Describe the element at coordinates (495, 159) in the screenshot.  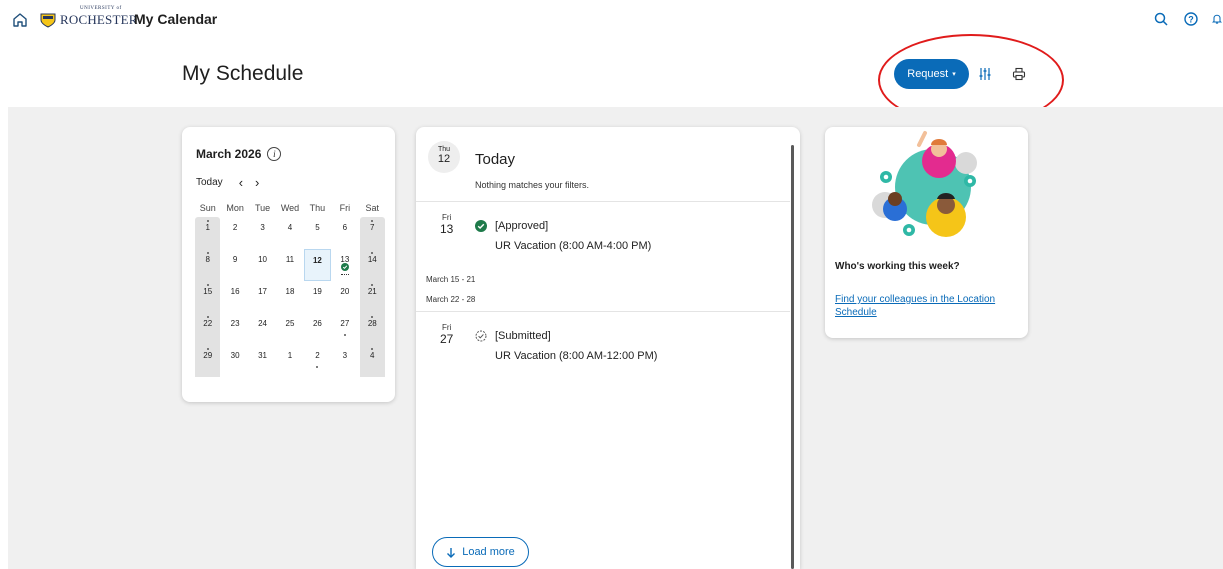
I see `today-heading: Today` at that location.